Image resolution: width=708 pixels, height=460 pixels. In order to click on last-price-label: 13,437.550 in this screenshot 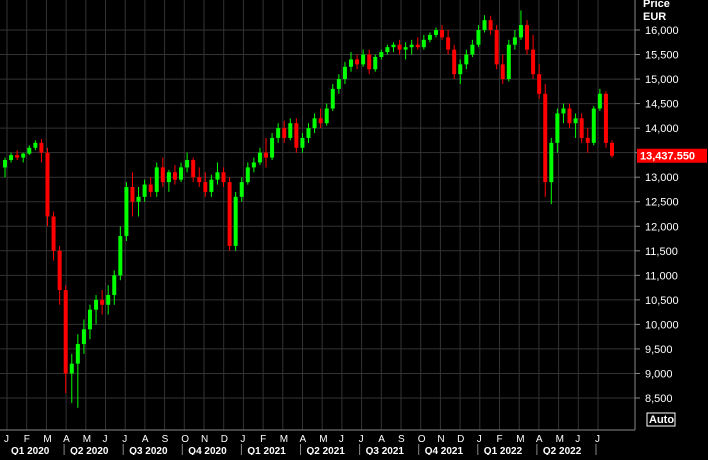, I will do `click(667, 157)`.